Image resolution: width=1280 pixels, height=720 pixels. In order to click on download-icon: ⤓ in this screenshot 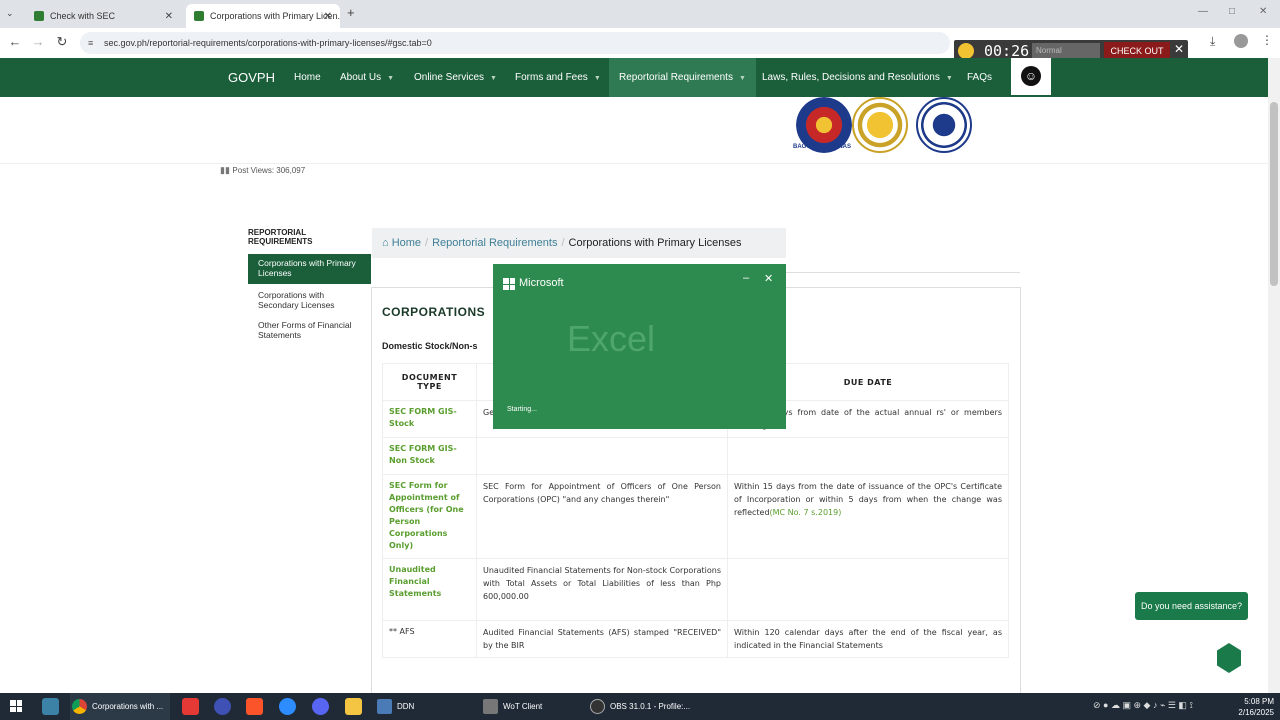, I will do `click(1212, 41)`.